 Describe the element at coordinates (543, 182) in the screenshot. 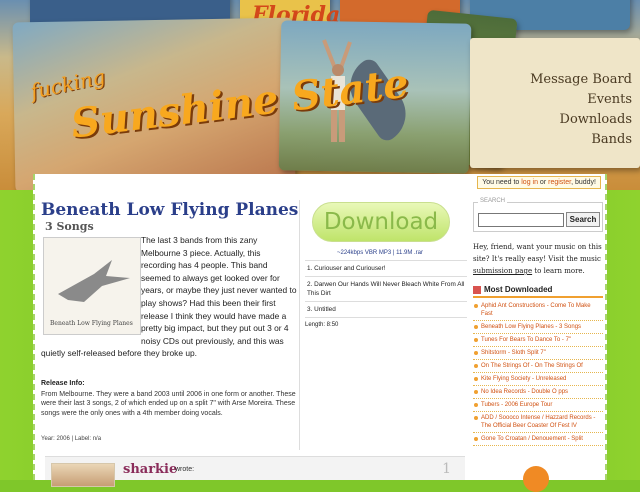

I see `login-middle: or` at that location.